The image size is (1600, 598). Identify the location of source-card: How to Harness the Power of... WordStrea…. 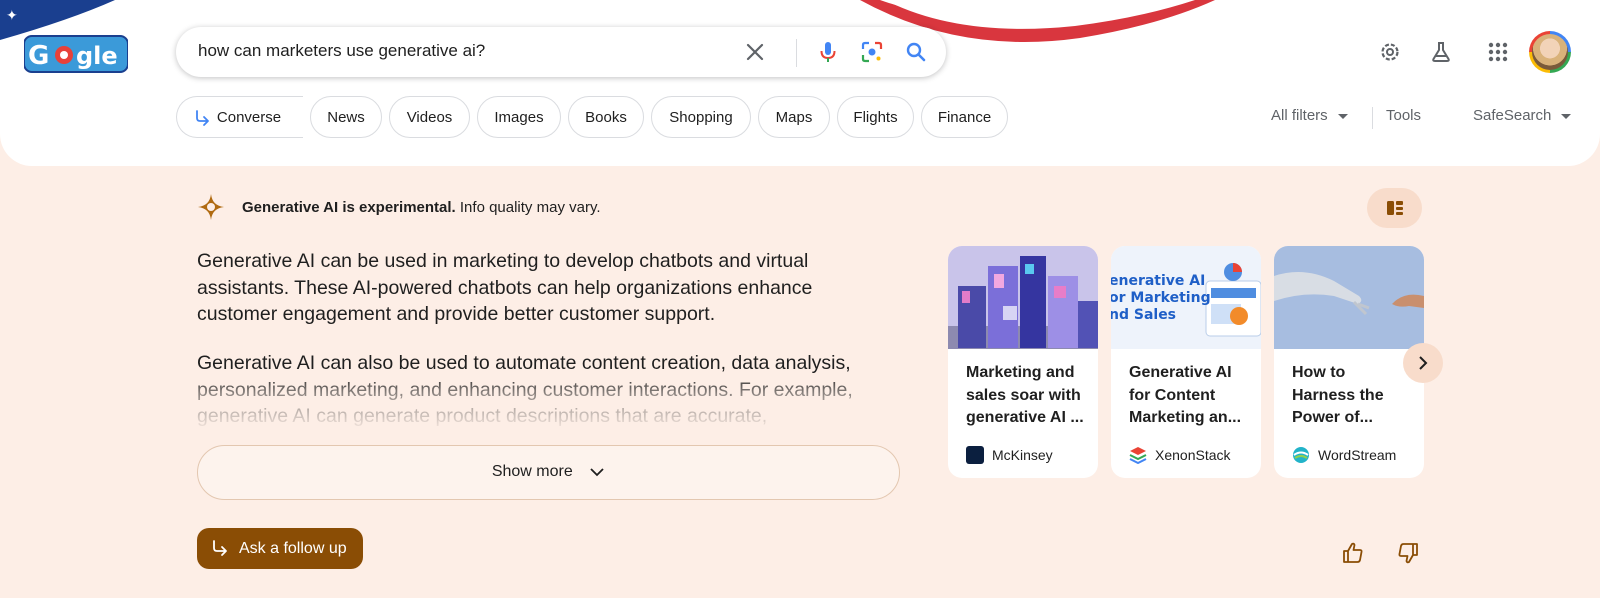
(1349, 362).